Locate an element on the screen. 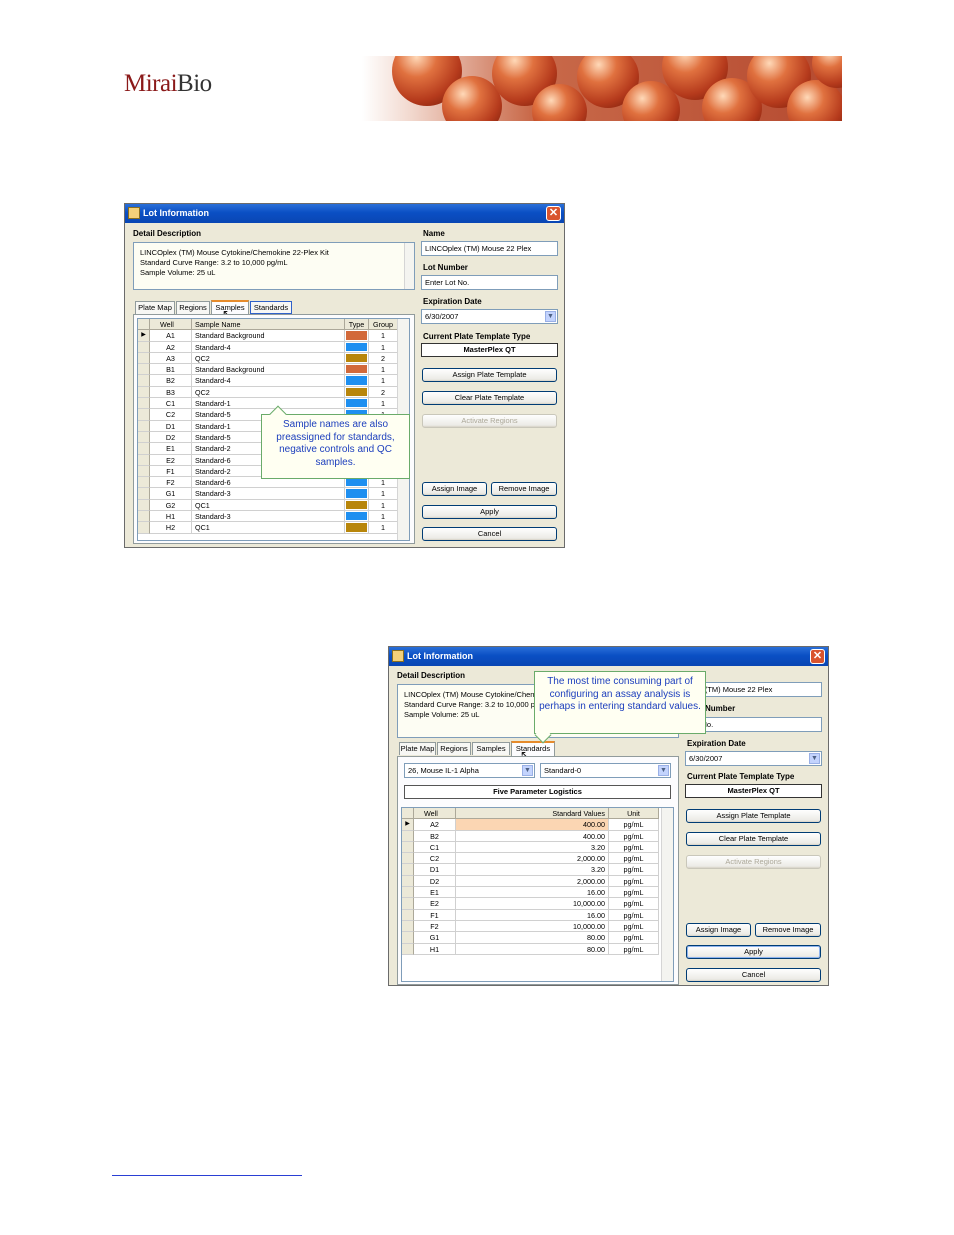  lot-number-field: Enter Lot No. is located at coordinates (489, 282).